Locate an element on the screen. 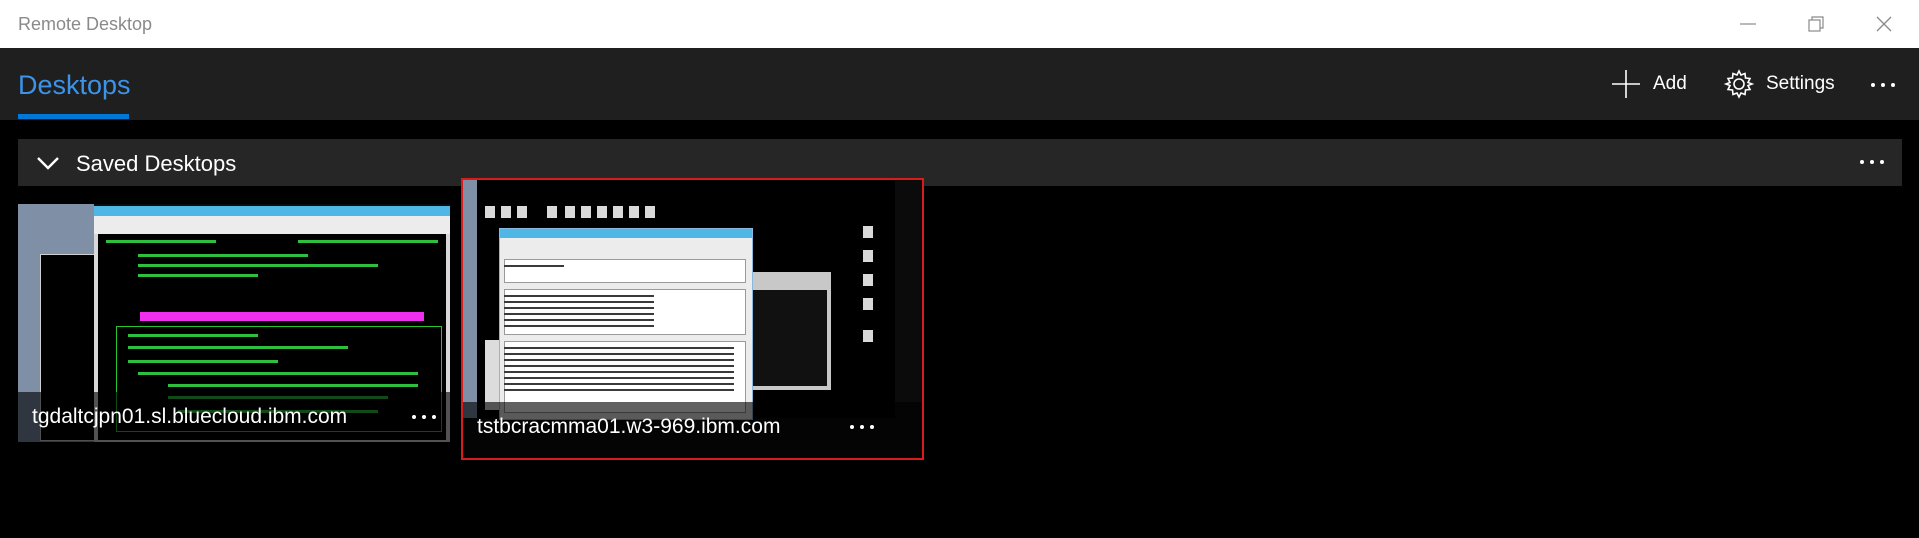  desktop-caption: tstbcracmma01.w3-969.ibm.com is located at coordinates (692, 430).